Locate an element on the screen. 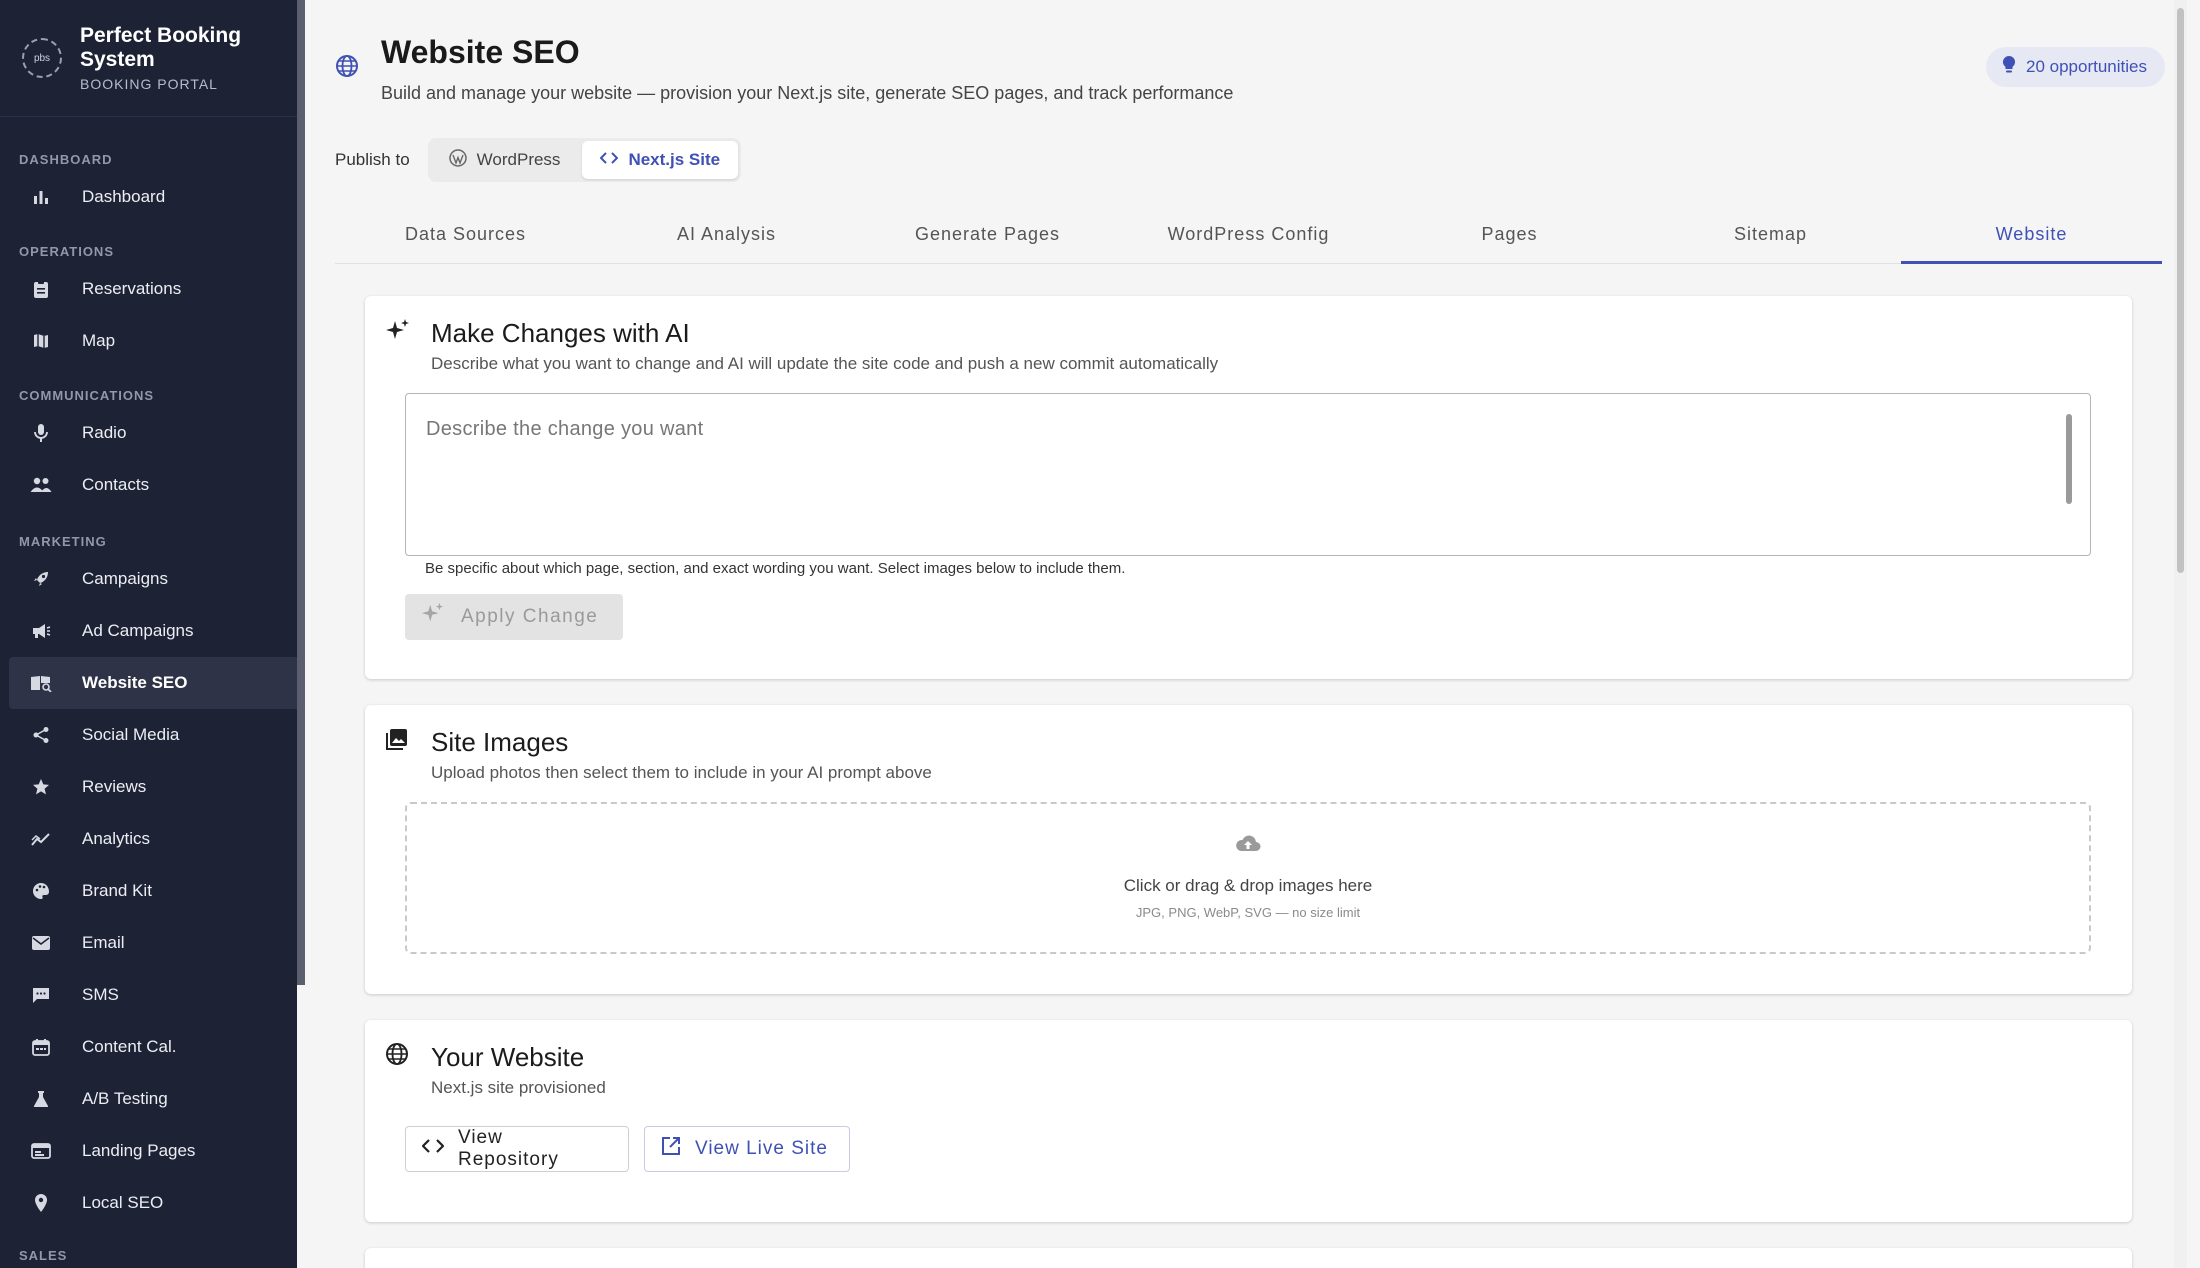 This screenshot has height=1268, width=2200. sidebar-item-contacts: Contacts is located at coordinates (148, 485).